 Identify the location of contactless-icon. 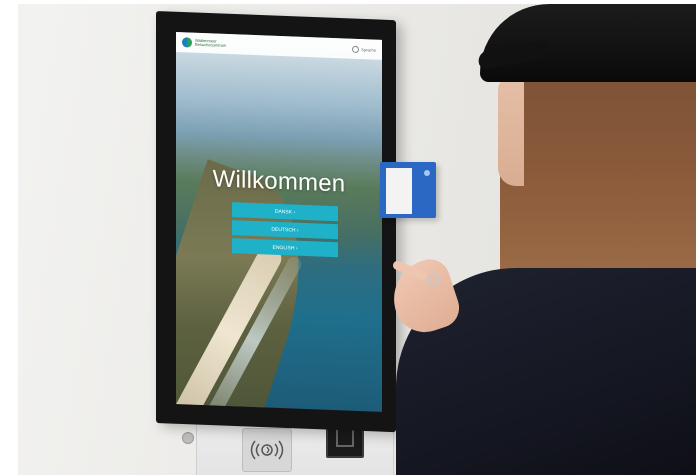
(267, 450).